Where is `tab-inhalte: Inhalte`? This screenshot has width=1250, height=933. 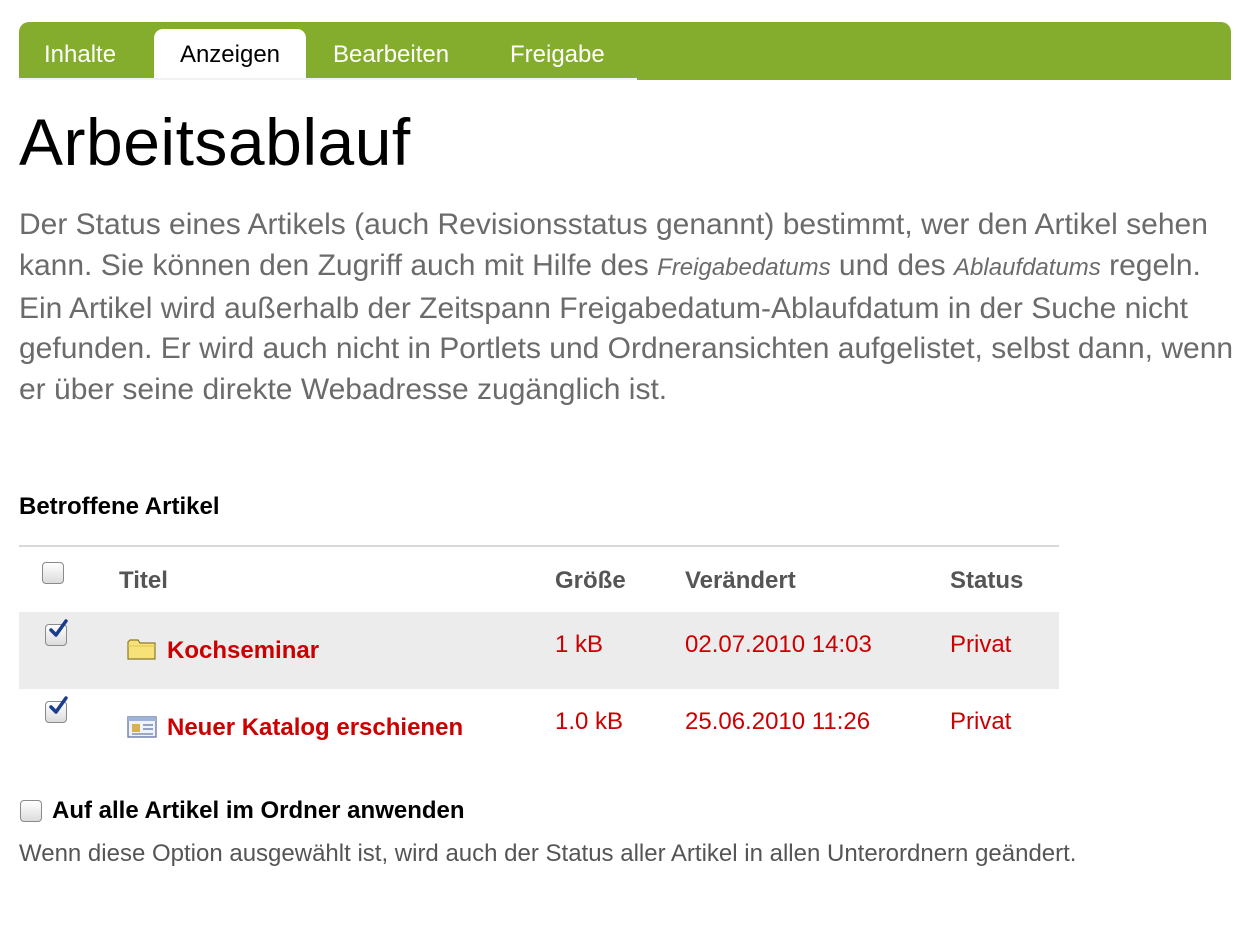
tab-inhalte: Inhalte is located at coordinates (80, 54).